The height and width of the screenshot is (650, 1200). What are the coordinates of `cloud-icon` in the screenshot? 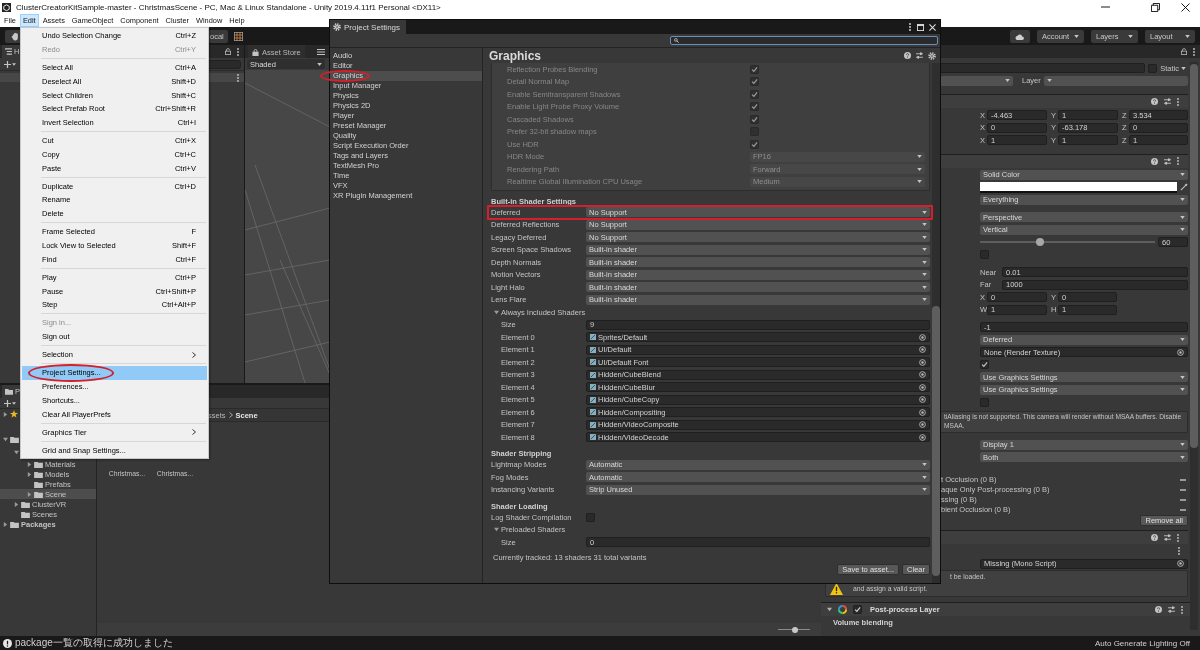 It's located at (1020, 36).